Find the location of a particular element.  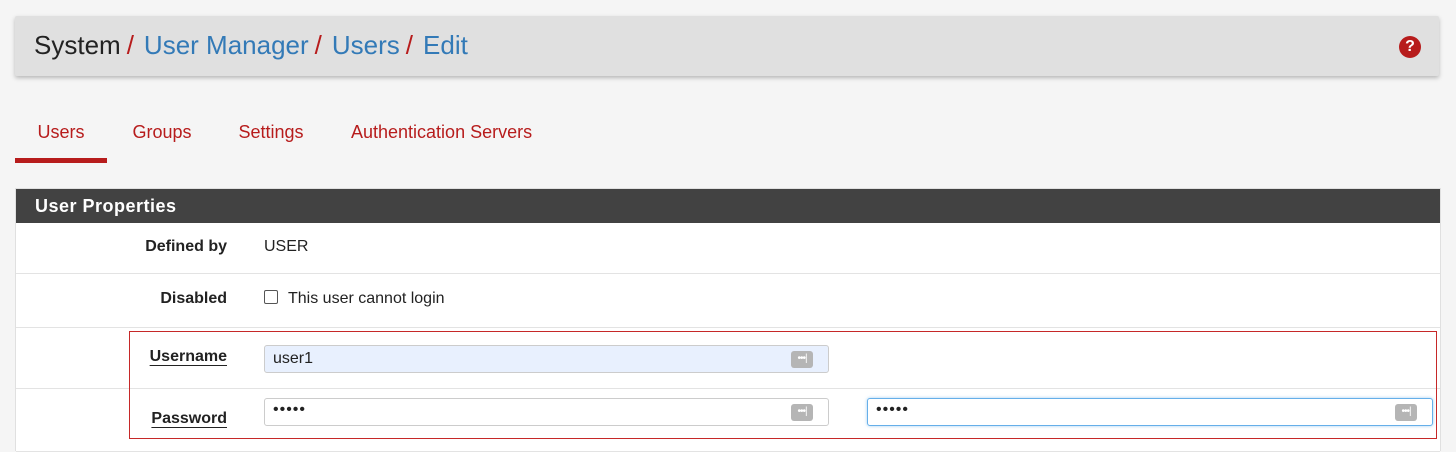

panel-title: User Properties is located at coordinates (728, 206).